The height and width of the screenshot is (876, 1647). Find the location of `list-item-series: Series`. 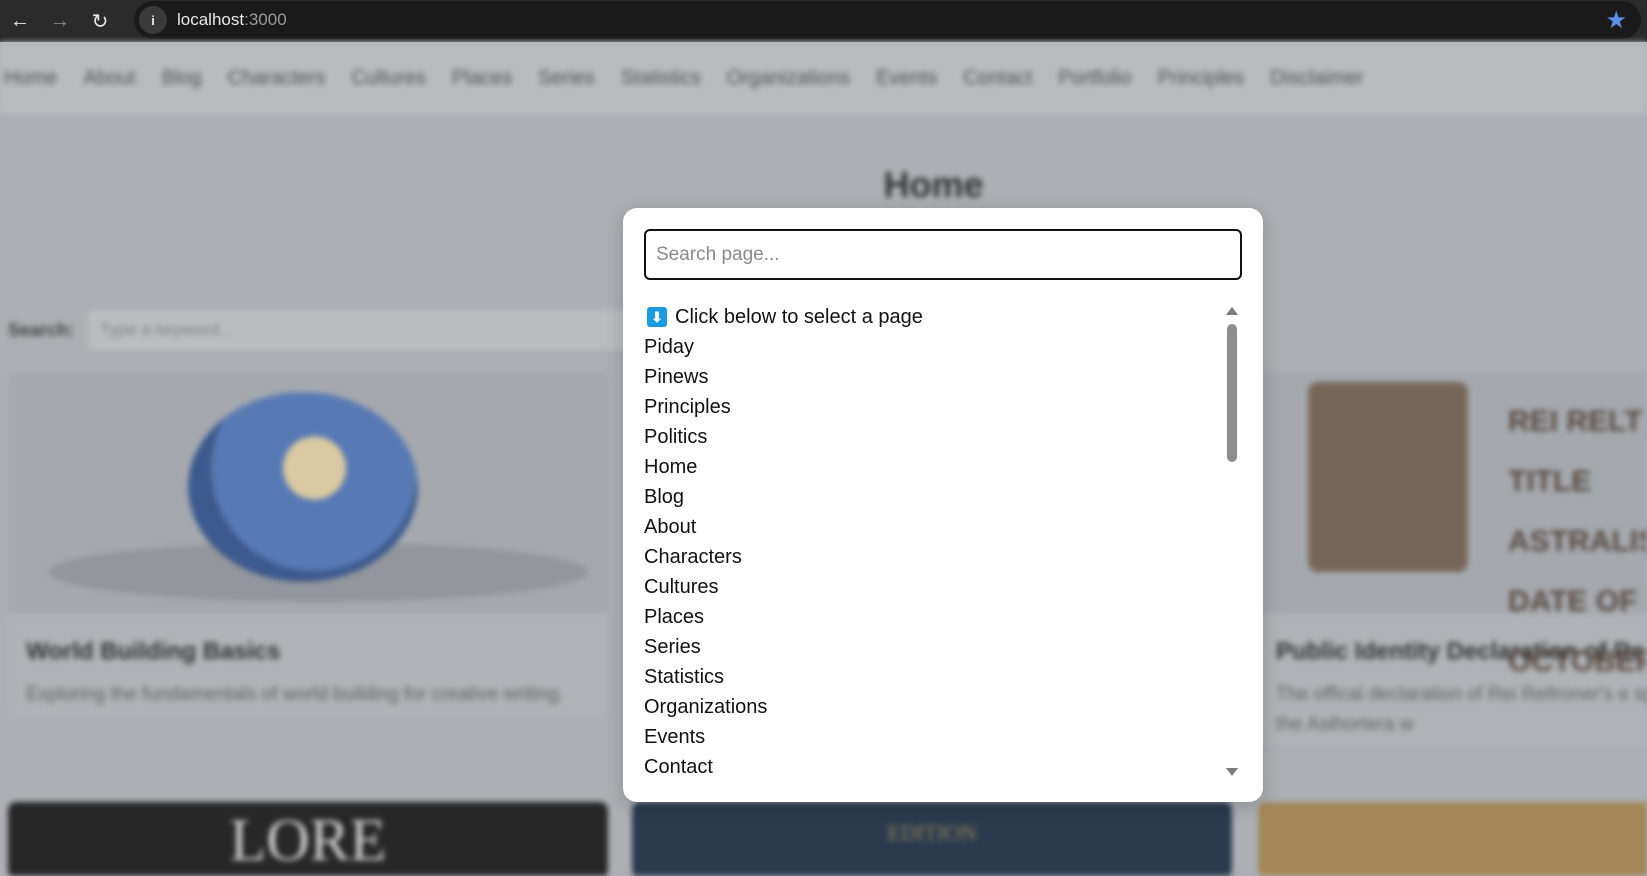

list-item-series: Series is located at coordinates (924, 647).